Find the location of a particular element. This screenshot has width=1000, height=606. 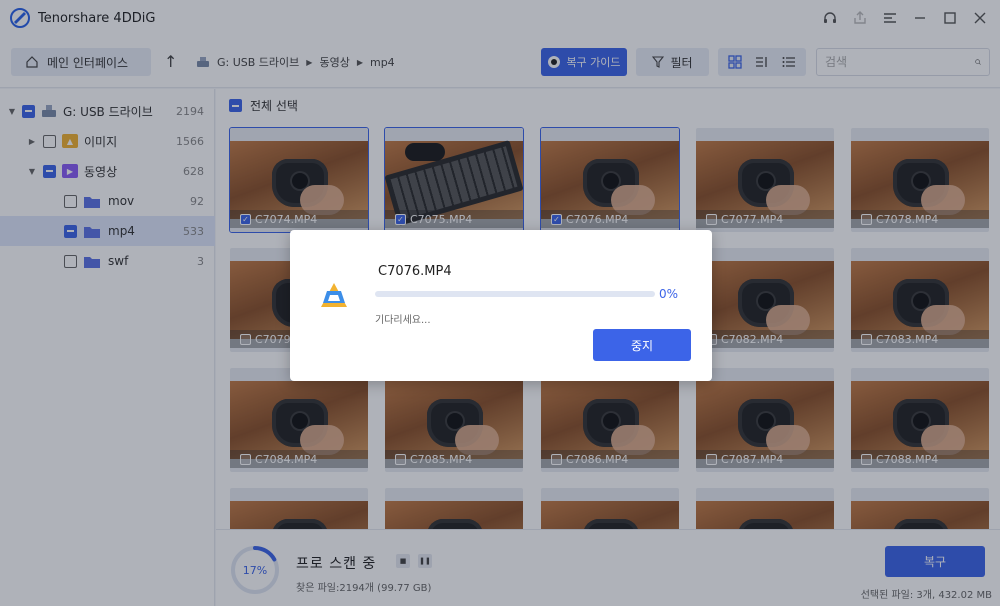

recovery-progress-percent: 0% is located at coordinates (669, 294).